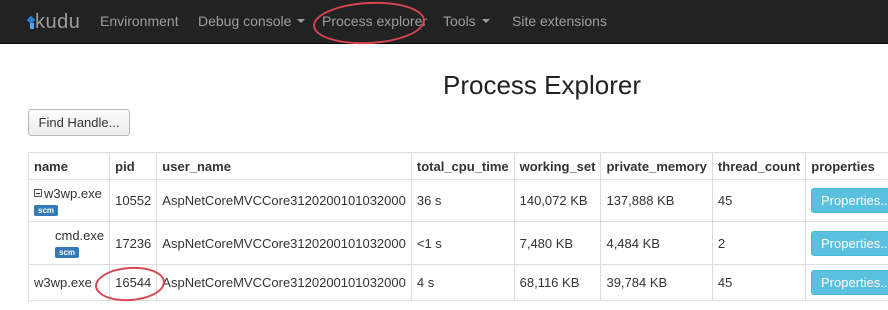 This screenshot has width=888, height=310. I want to click on column-header-user-name: user_name, so click(284, 166).